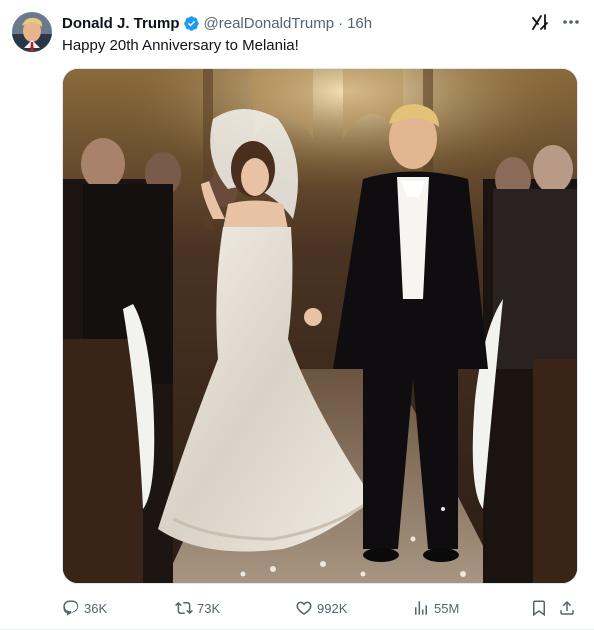  Describe the element at coordinates (571, 22) in the screenshot. I see `more-options-icon` at that location.